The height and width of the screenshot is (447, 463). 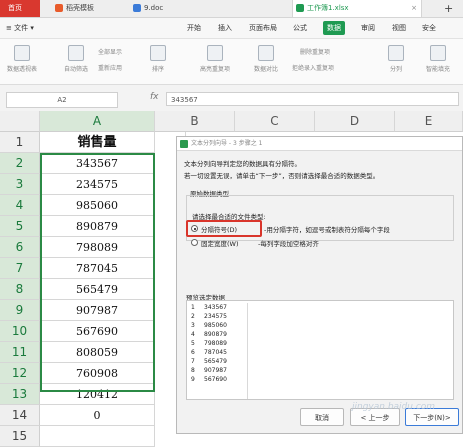 What do you see at coordinates (450, 8) in the screenshot?
I see `new-tab-icon: +` at bounding box center [450, 8].